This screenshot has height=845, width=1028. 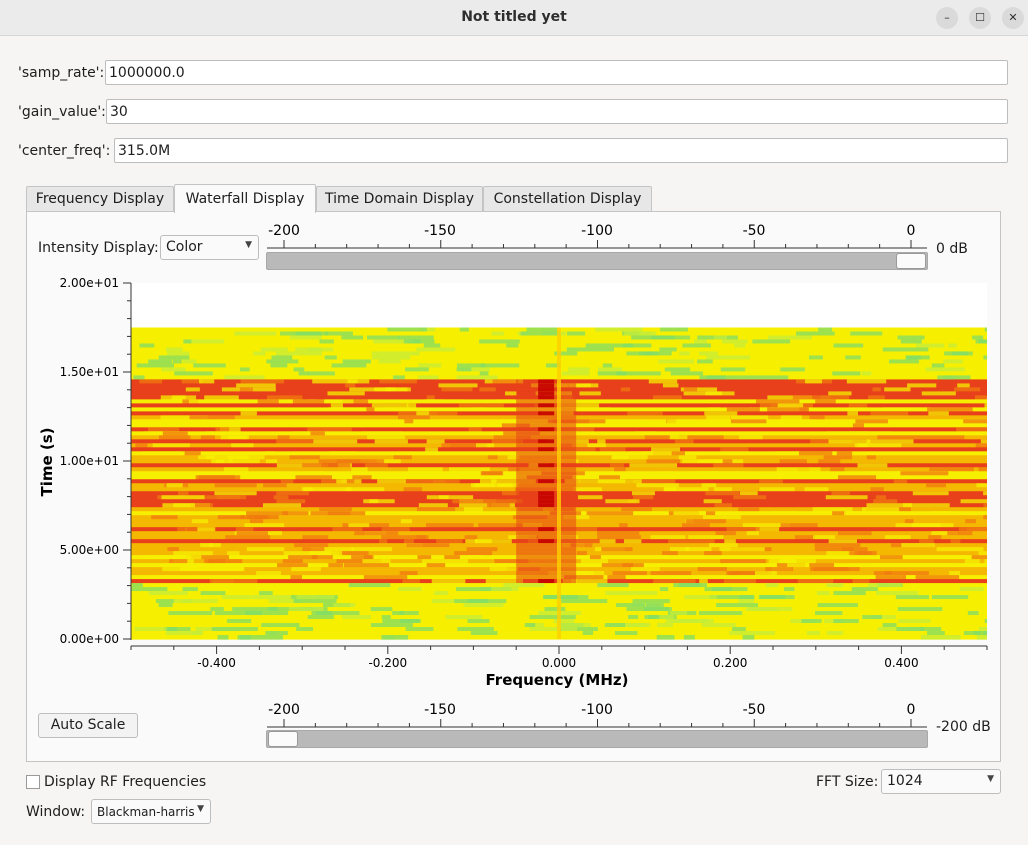 I want to click on tab-frequency-display: Frequency Display, so click(x=100, y=199).